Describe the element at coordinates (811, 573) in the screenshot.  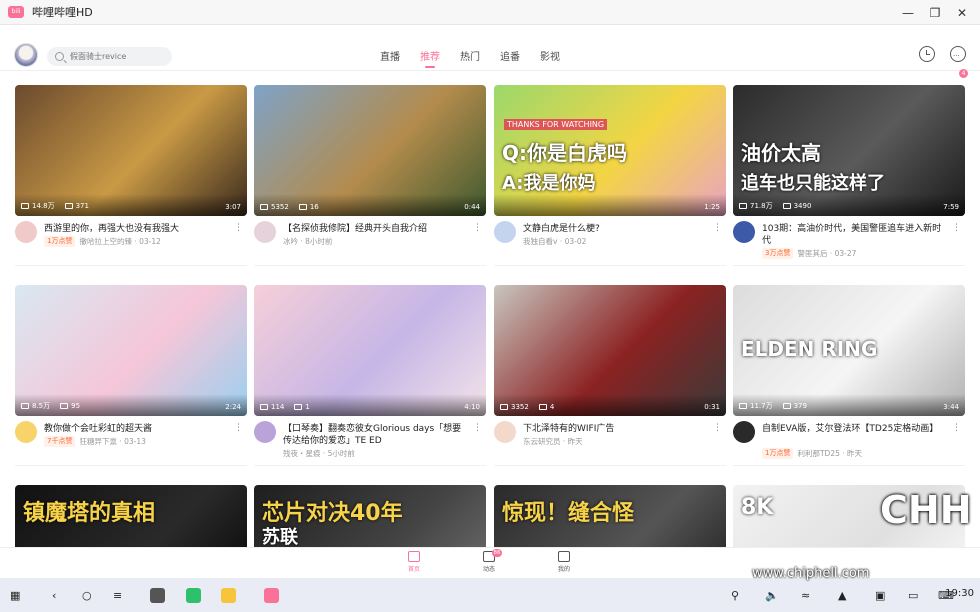
I see `site-watermark: www.chiphell.com` at that location.